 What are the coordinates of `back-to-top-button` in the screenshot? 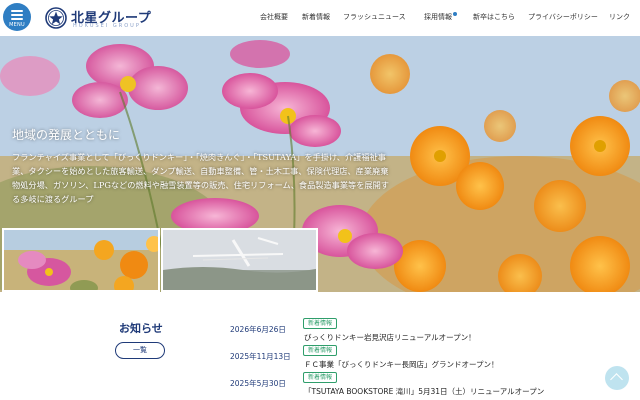 It's located at (617, 378).